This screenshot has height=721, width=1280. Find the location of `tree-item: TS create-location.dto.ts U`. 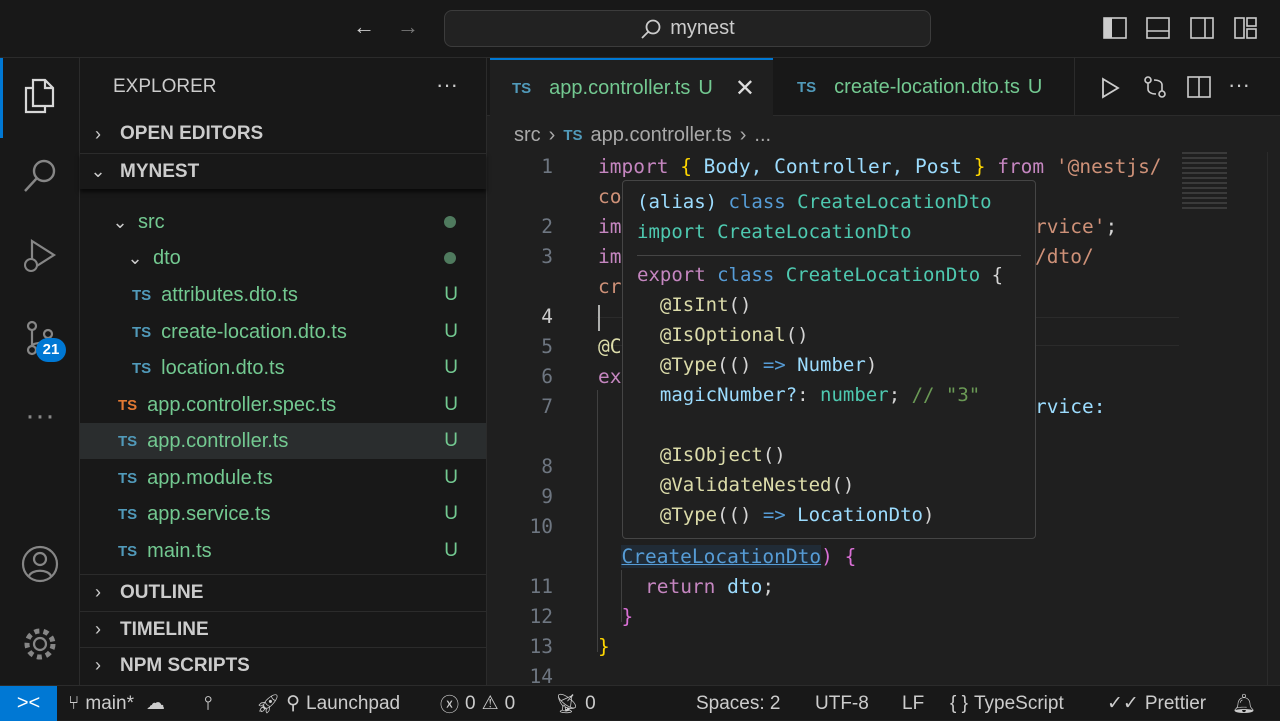

tree-item: TS create-location.dto.ts U is located at coordinates (283, 332).